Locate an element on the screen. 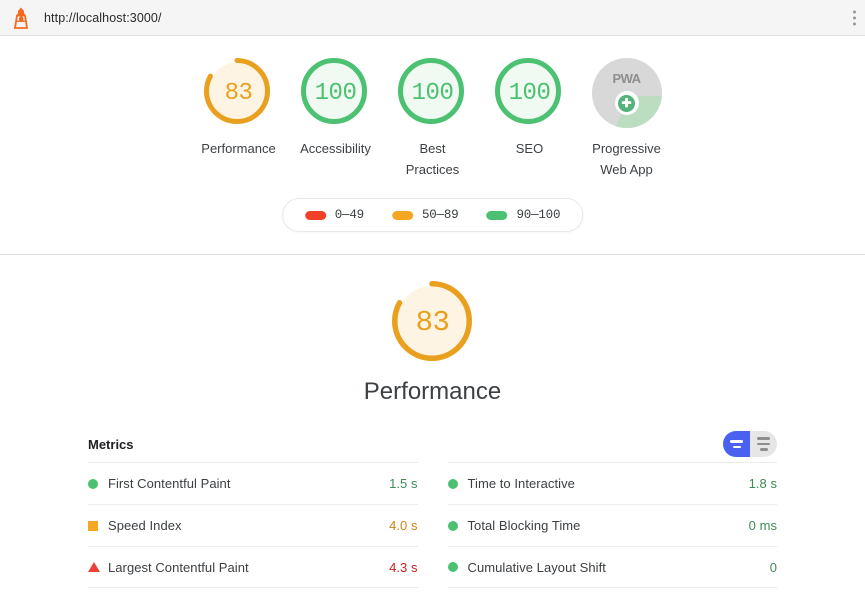 Image resolution: width=865 pixels, height=600 pixels. metric-name: First Contentful Paint is located at coordinates (169, 483).